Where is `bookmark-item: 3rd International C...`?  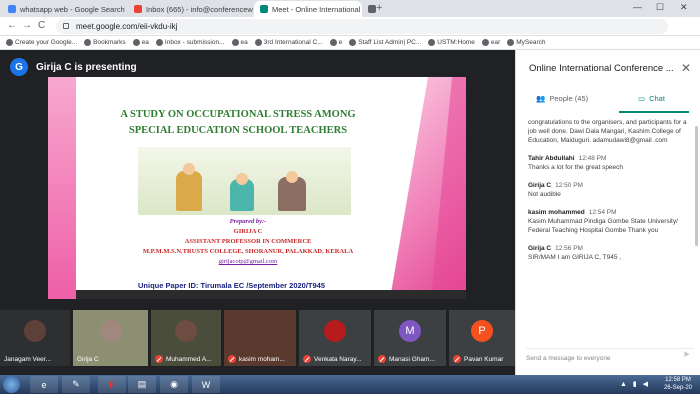 bookmark-item: 3rd International C... is located at coordinates (288, 42).